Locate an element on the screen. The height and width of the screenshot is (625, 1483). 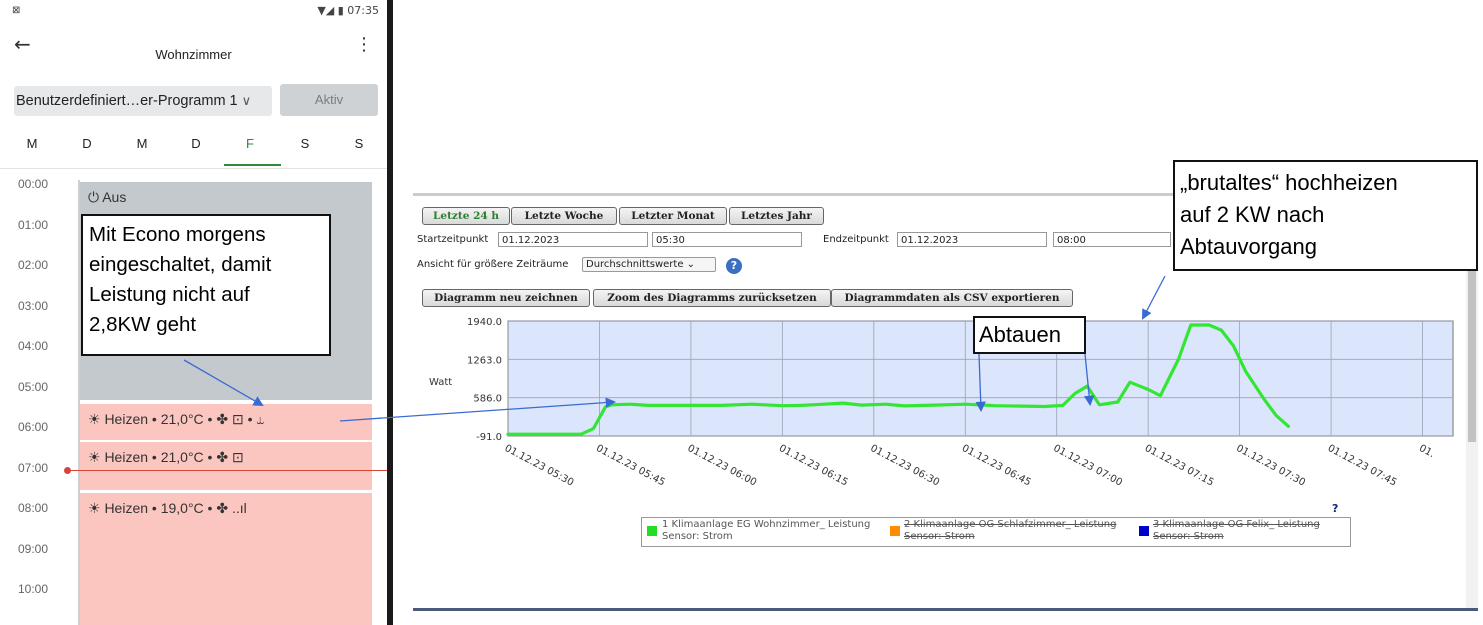
end-label: Endzeitpunkt is located at coordinates (856, 239).